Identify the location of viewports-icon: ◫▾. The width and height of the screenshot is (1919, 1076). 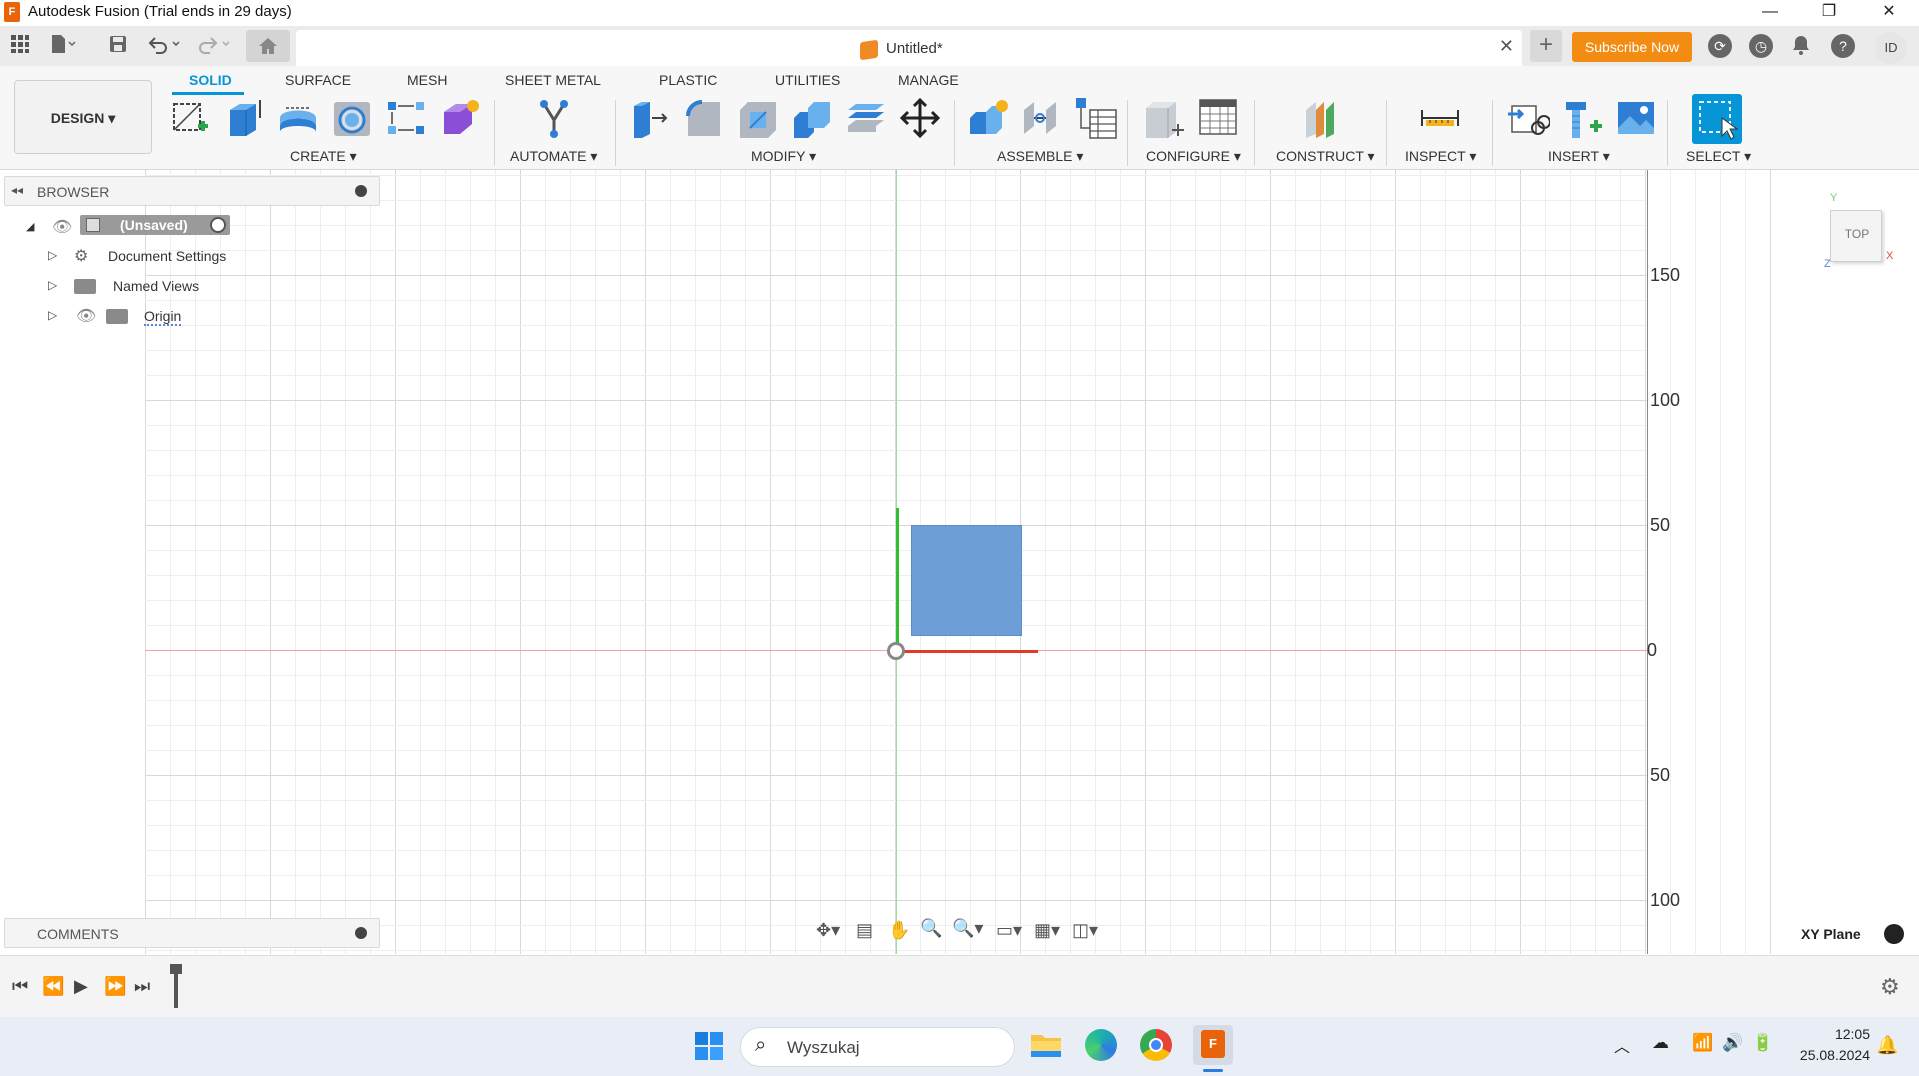
(1085, 930).